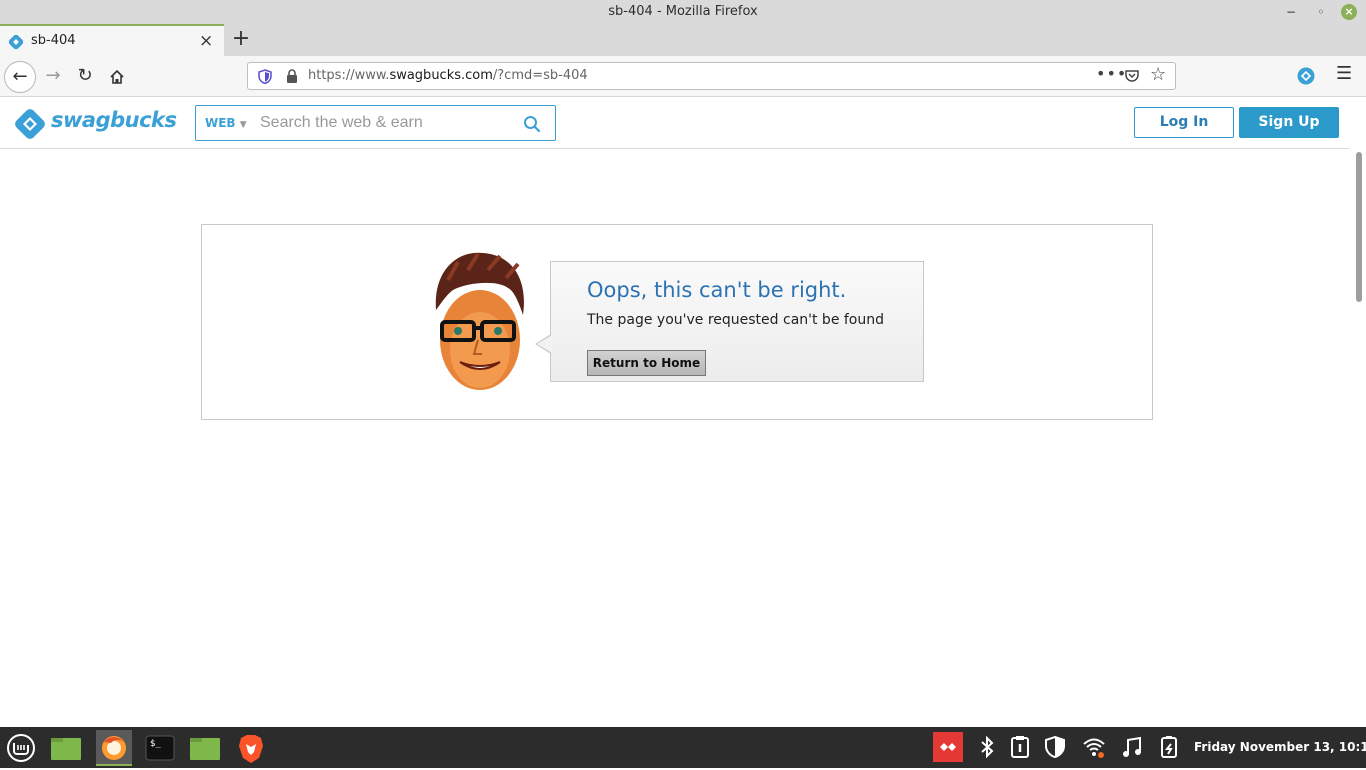 Image resolution: width=1366 pixels, height=770 pixels. What do you see at coordinates (1306, 76) in the screenshot?
I see `swagbucks-extension-icon` at bounding box center [1306, 76].